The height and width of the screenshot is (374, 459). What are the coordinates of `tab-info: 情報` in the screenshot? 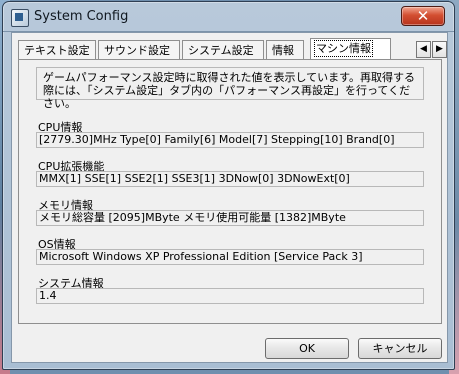 It's located at (285, 50).